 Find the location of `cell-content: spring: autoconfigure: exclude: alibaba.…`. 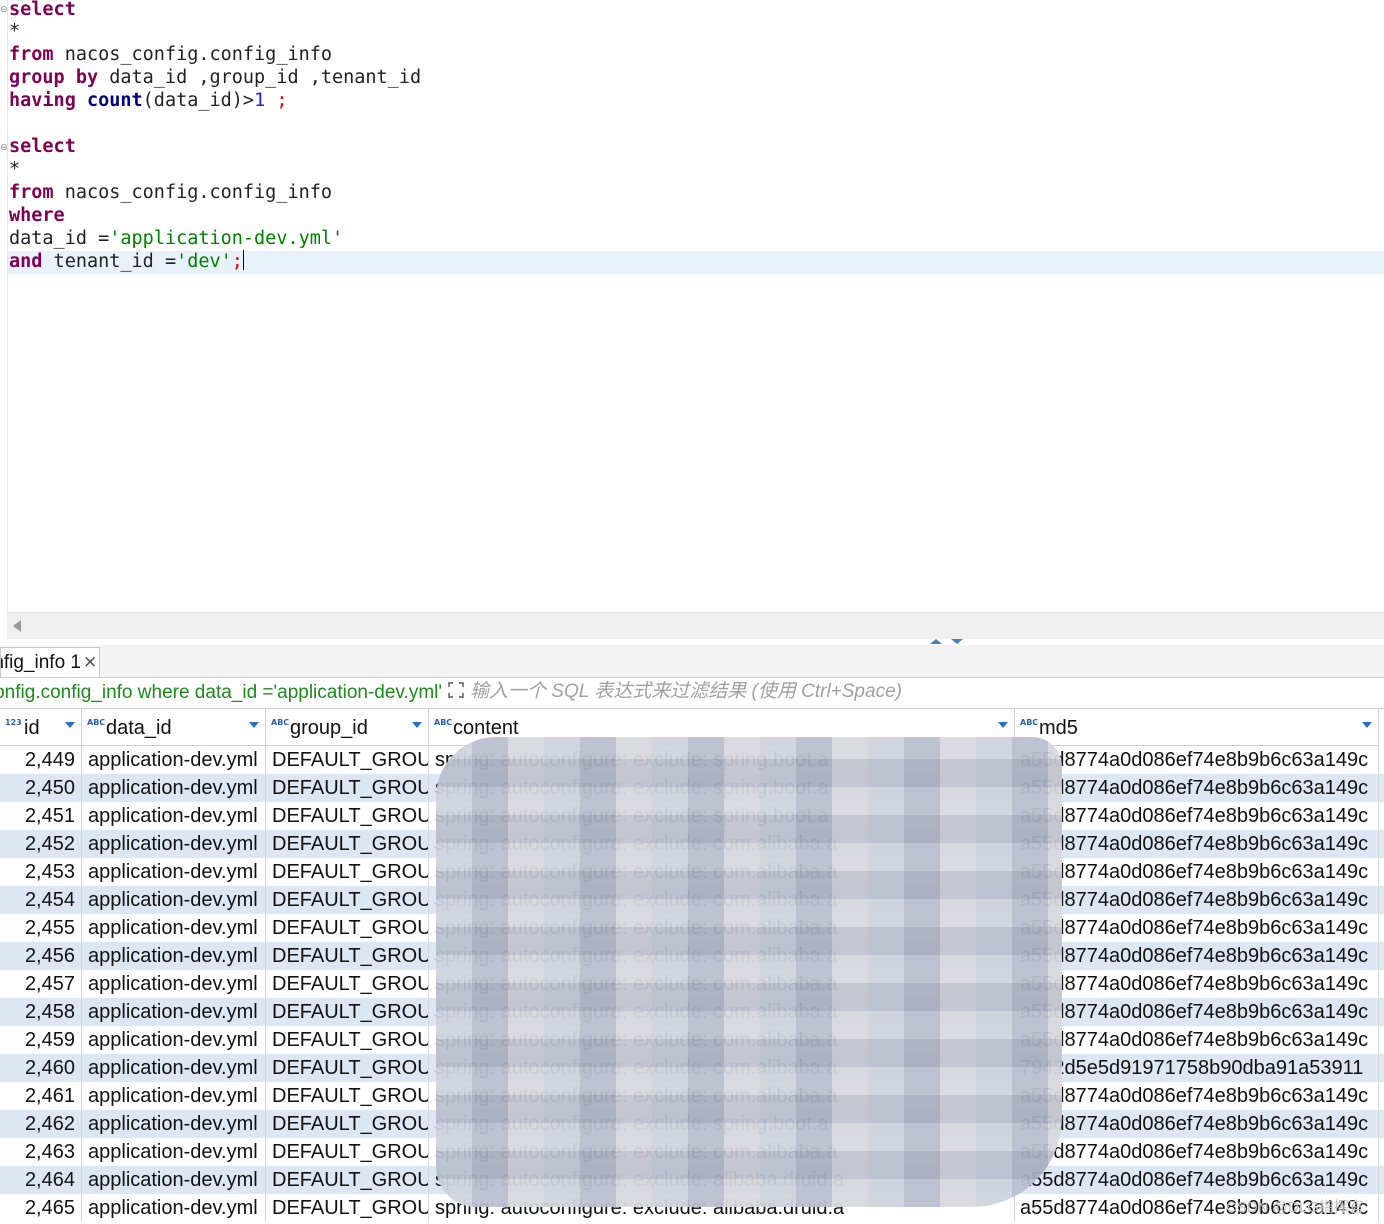

cell-content: spring: autoconfigure: exclude: alibaba.… is located at coordinates (722, 1208).